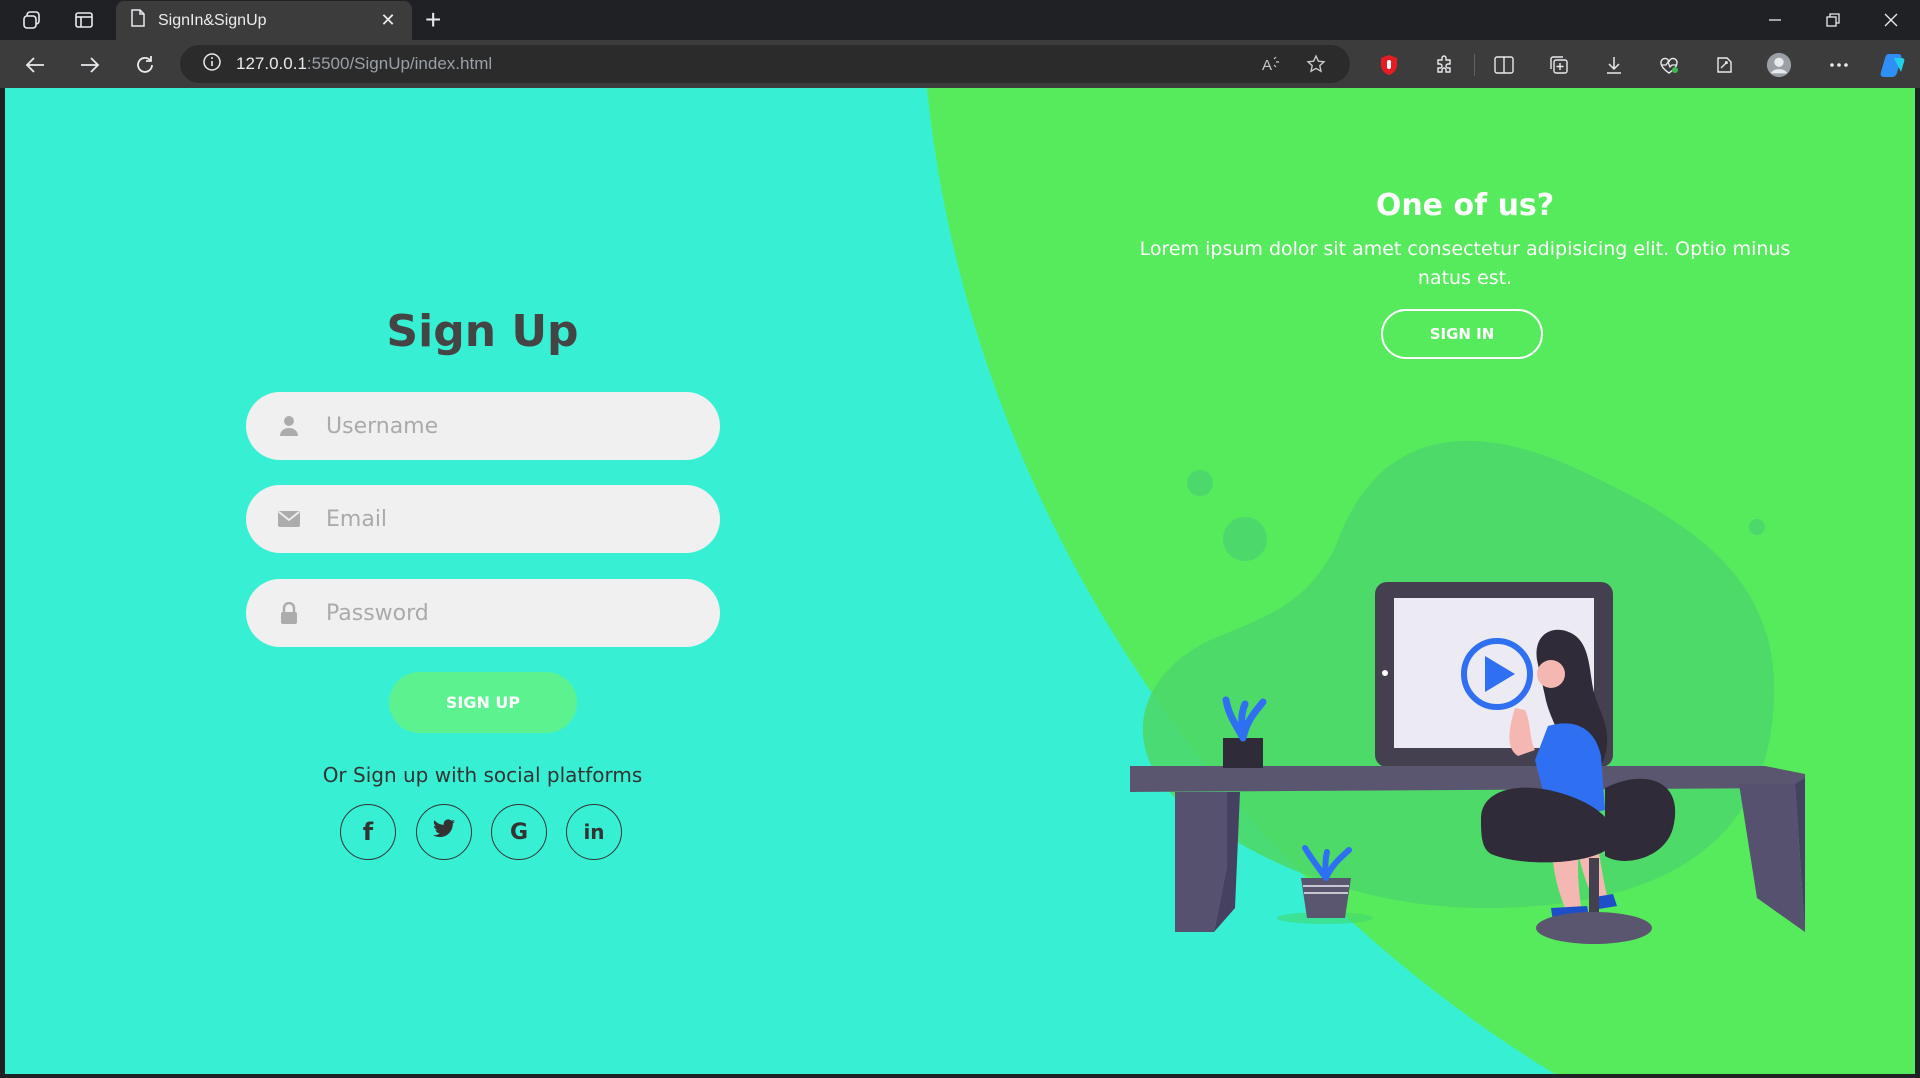 This screenshot has width=1920, height=1078. I want to click on page-title: Sign Up, so click(482, 331).